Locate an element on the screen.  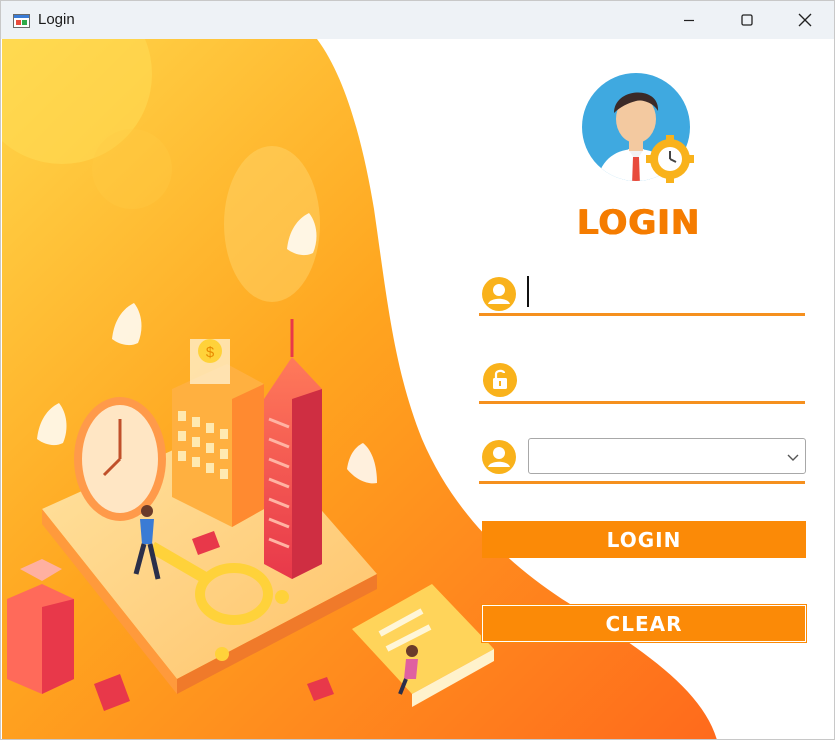
unlock-icon is located at coordinates (500, 380).